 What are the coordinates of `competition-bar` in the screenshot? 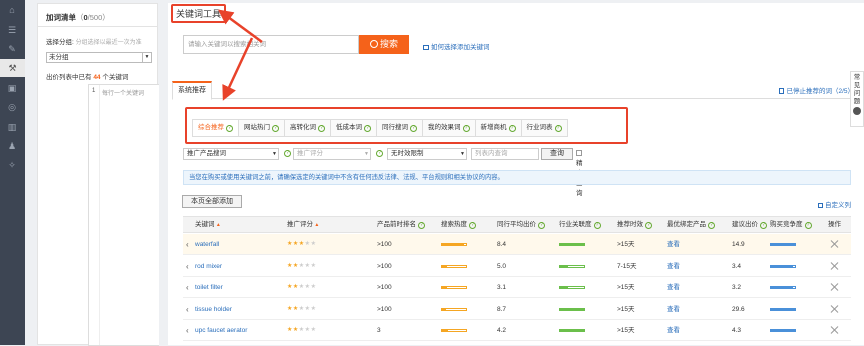 It's located at (783, 287).